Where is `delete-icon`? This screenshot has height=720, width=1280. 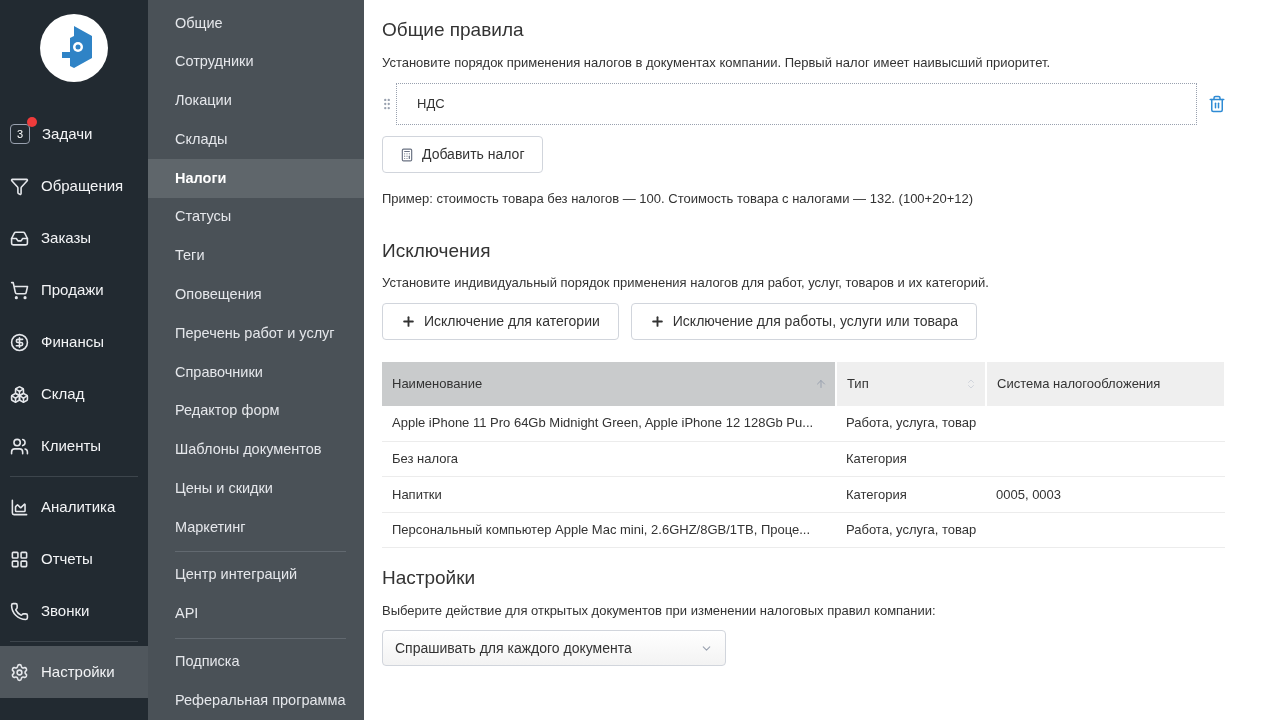 delete-icon is located at coordinates (1217, 104).